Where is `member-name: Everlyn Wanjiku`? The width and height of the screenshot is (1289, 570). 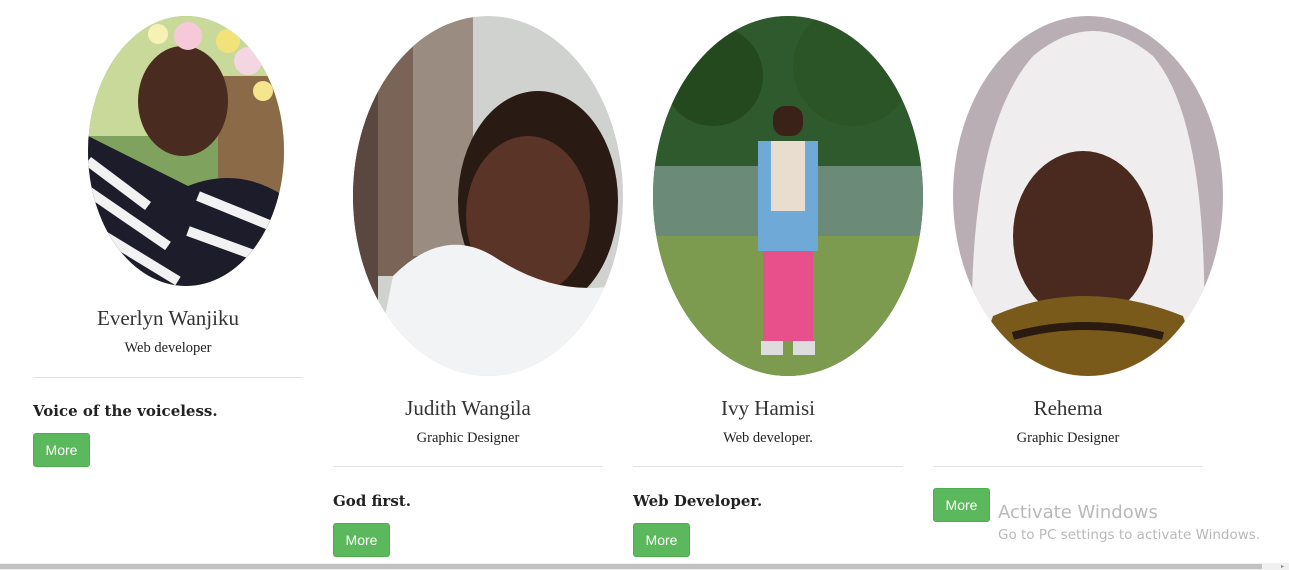 member-name: Everlyn Wanjiku is located at coordinates (168, 318).